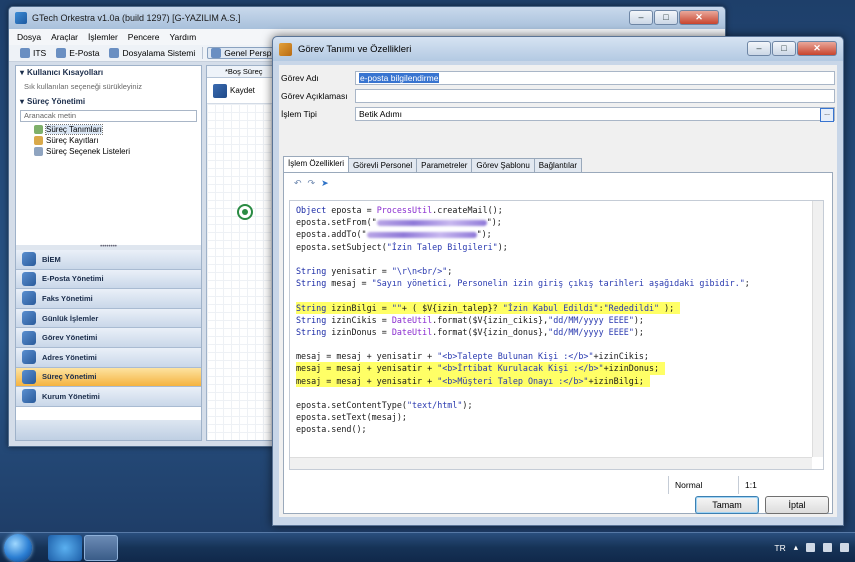 The image size is (855, 562). I want to click on redo-icon: ↷, so click(312, 183).